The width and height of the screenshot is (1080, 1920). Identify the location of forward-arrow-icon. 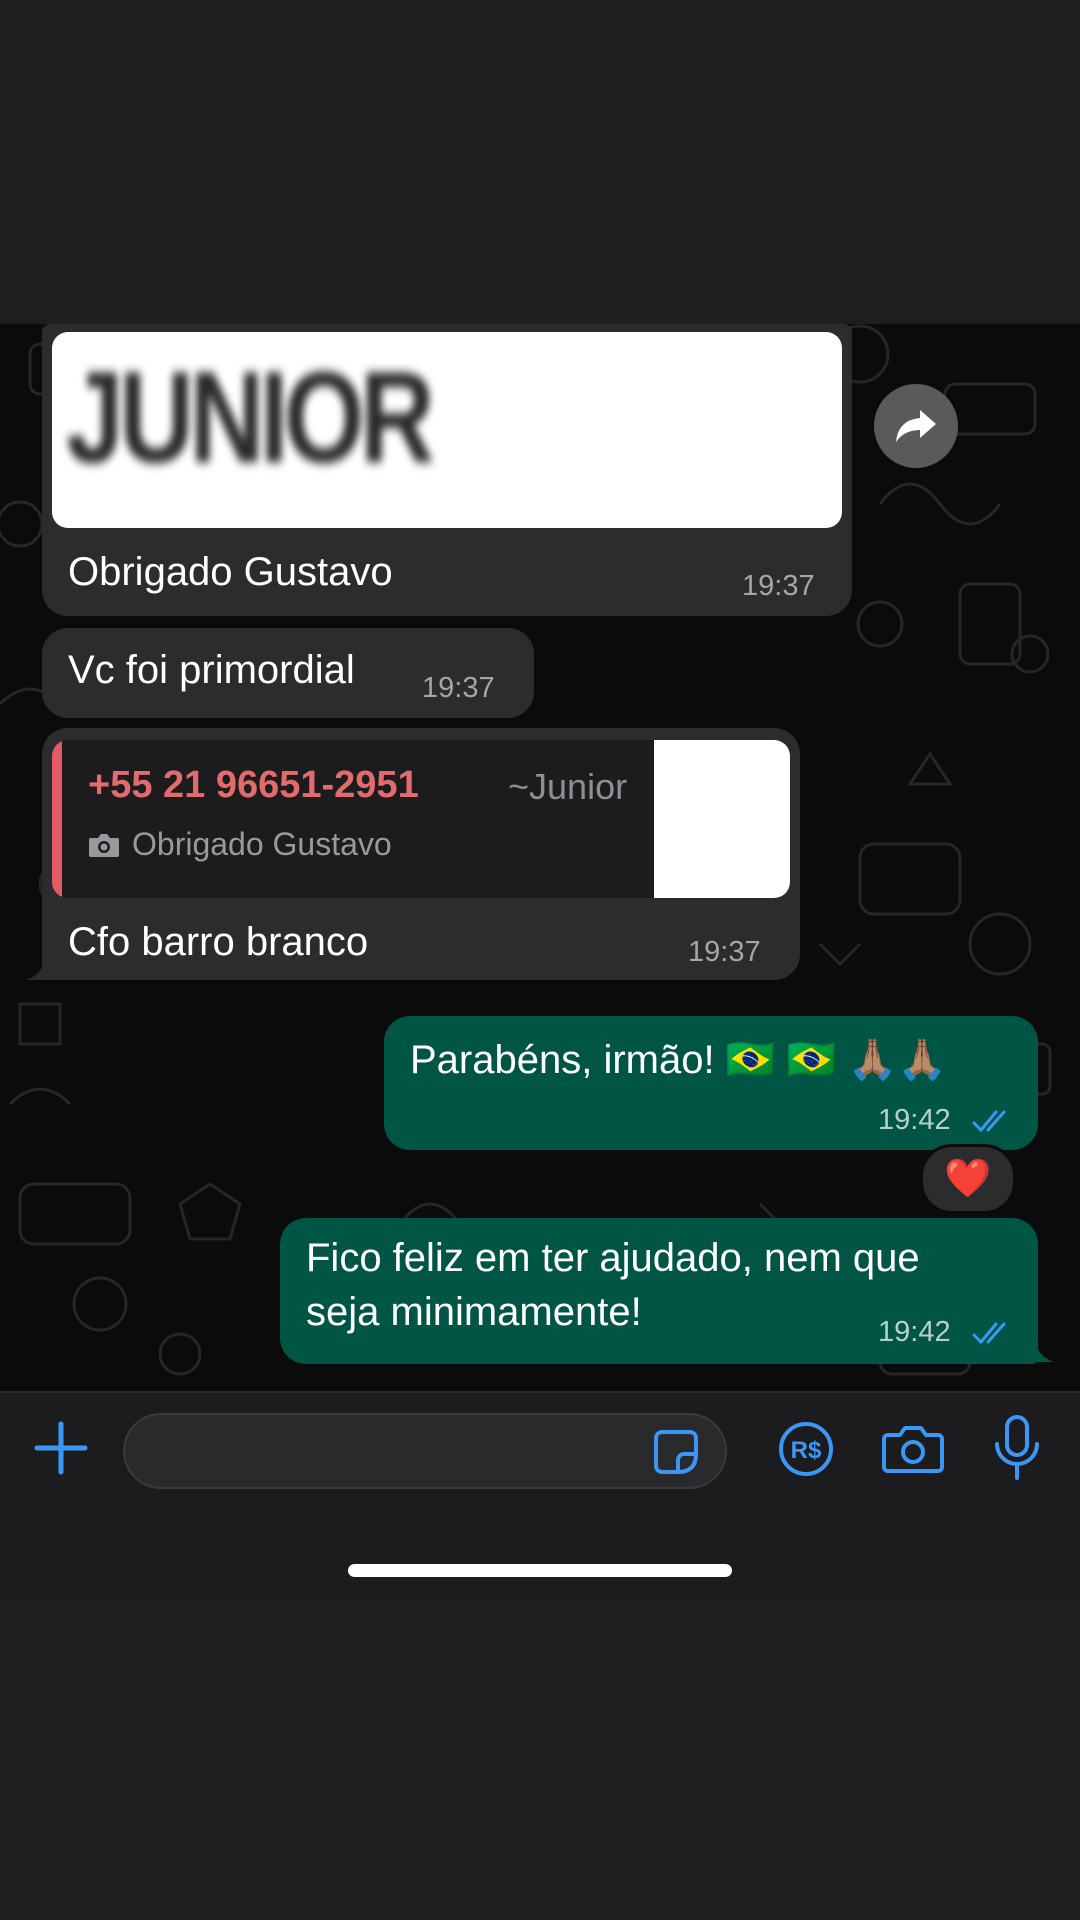
(916, 426).